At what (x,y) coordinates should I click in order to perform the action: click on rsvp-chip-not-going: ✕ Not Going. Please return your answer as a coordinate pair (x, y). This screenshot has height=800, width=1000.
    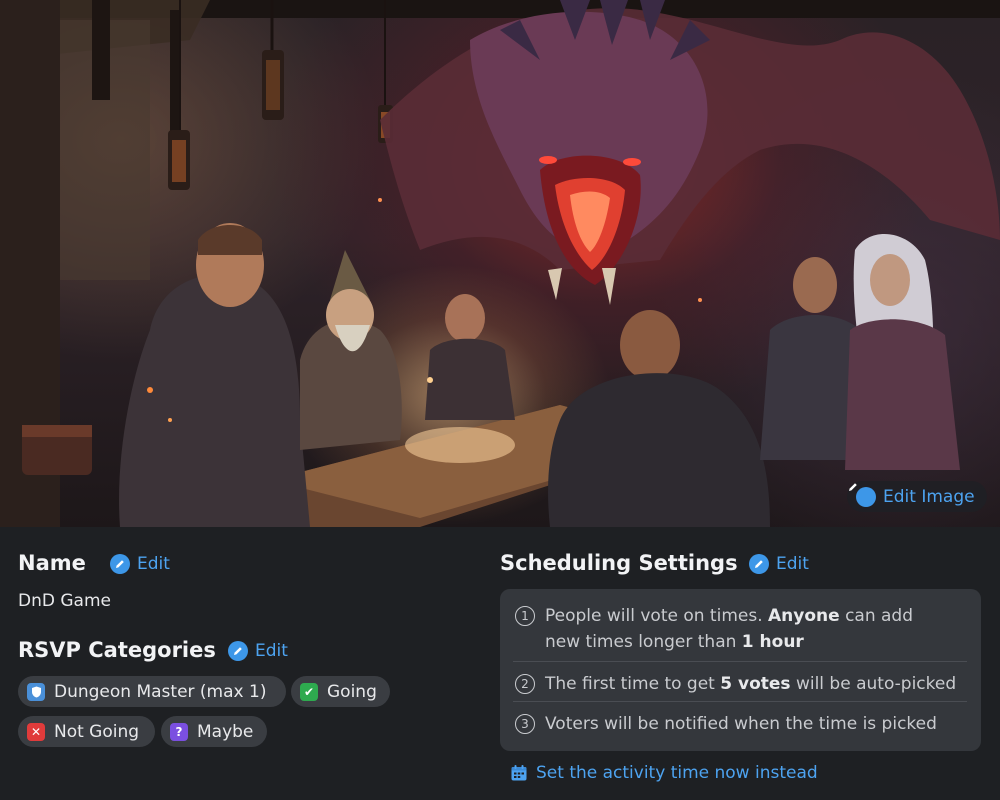
    Looking at the image, I should click on (86, 731).